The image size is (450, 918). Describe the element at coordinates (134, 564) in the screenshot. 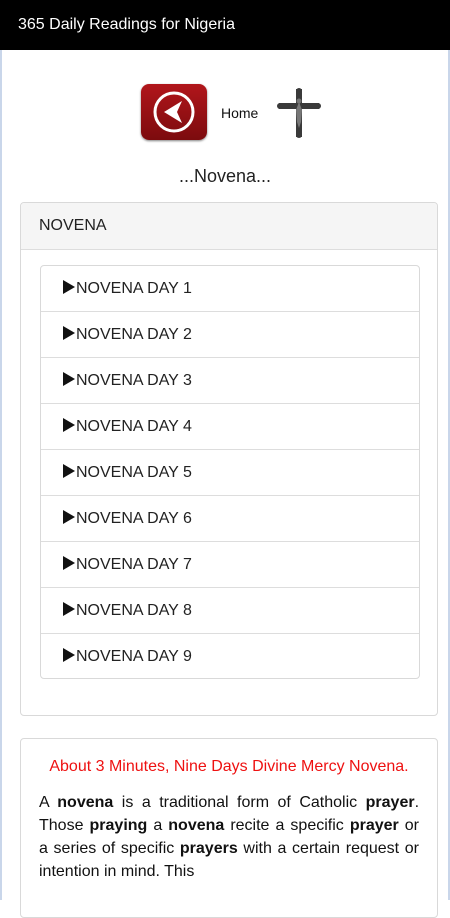

I see `novena-day-label: NOVENA DAY 7` at that location.